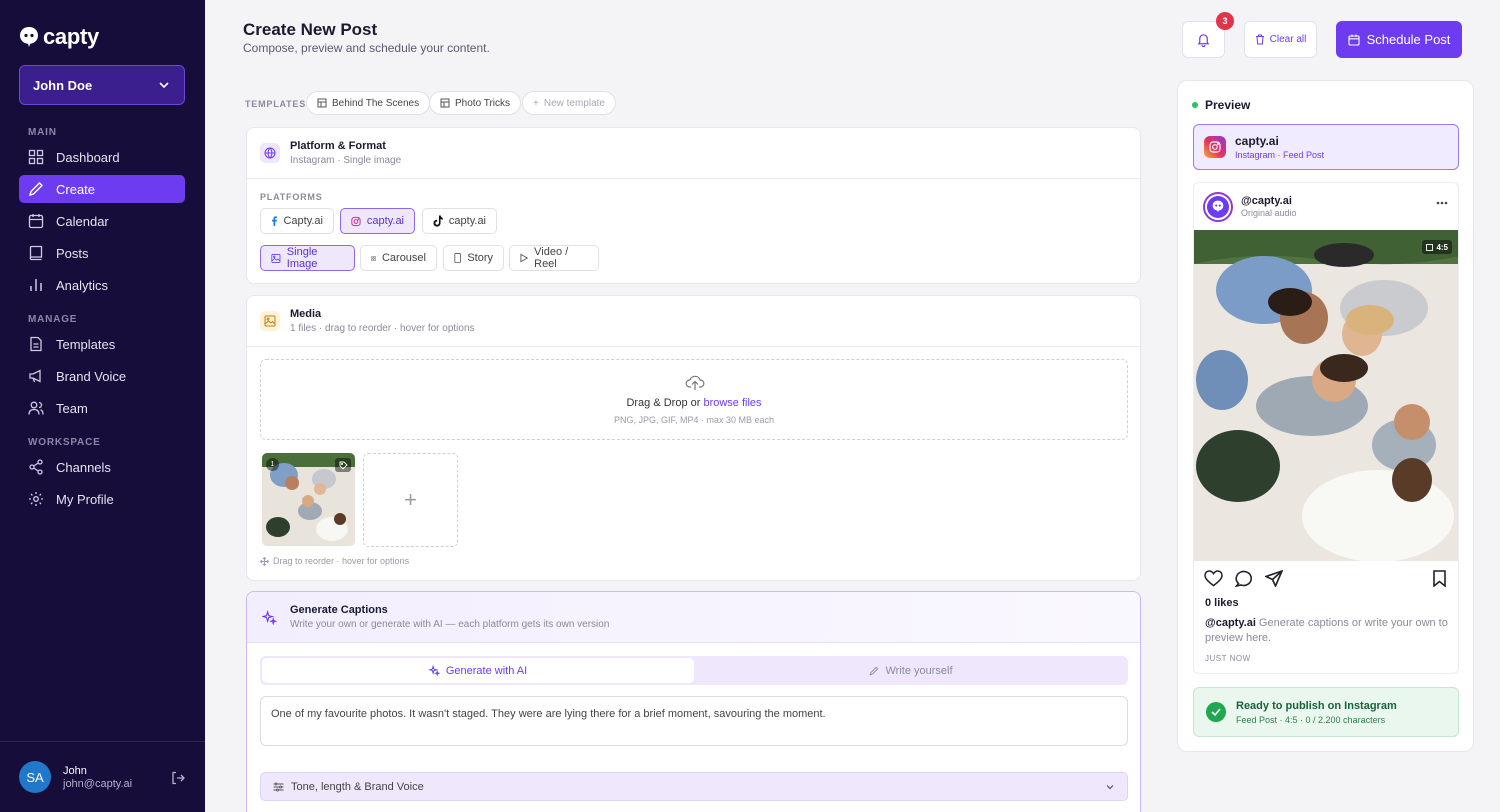 The height and width of the screenshot is (812, 1500). I want to click on sidebar-item-label: My Profile, so click(85, 499).